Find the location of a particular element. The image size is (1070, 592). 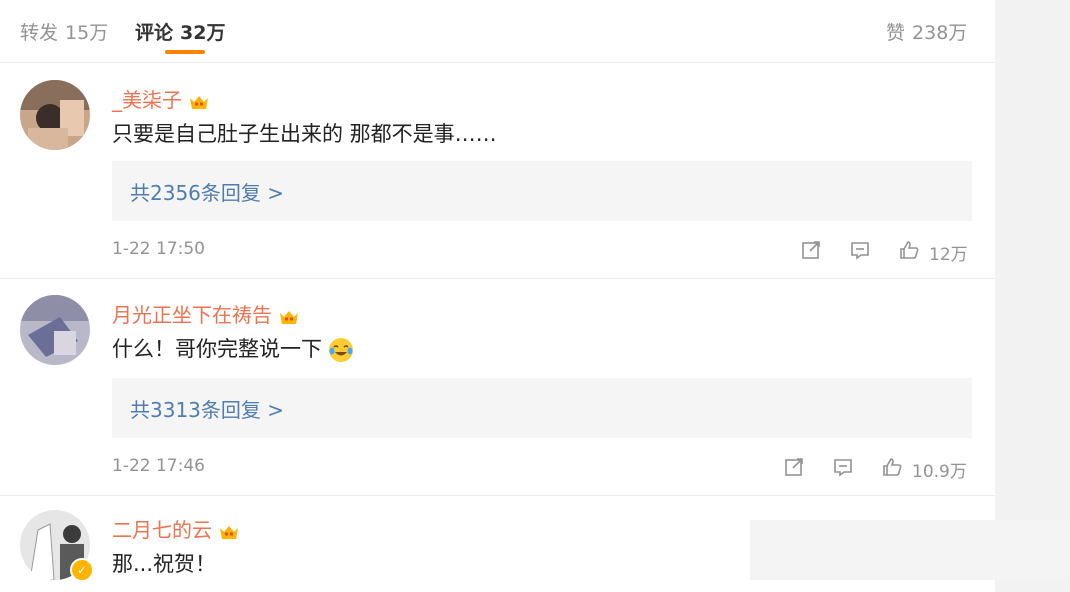

view-replies-link: 共3313条回复 > is located at coordinates (207, 408).